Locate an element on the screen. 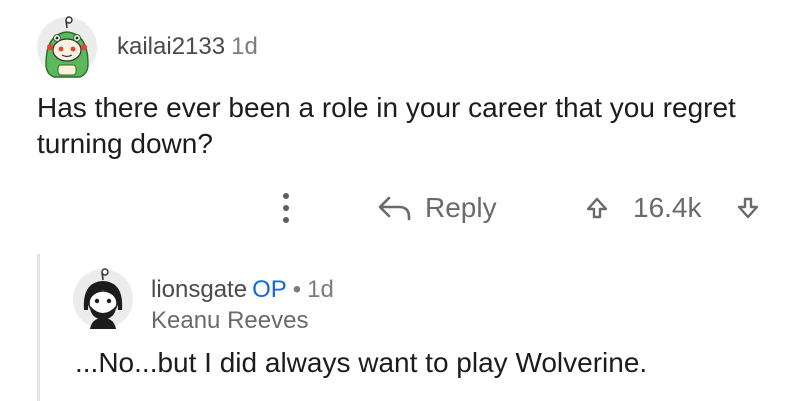  reply-meta: lionsgate OP • 1d is located at coordinates (242, 290).